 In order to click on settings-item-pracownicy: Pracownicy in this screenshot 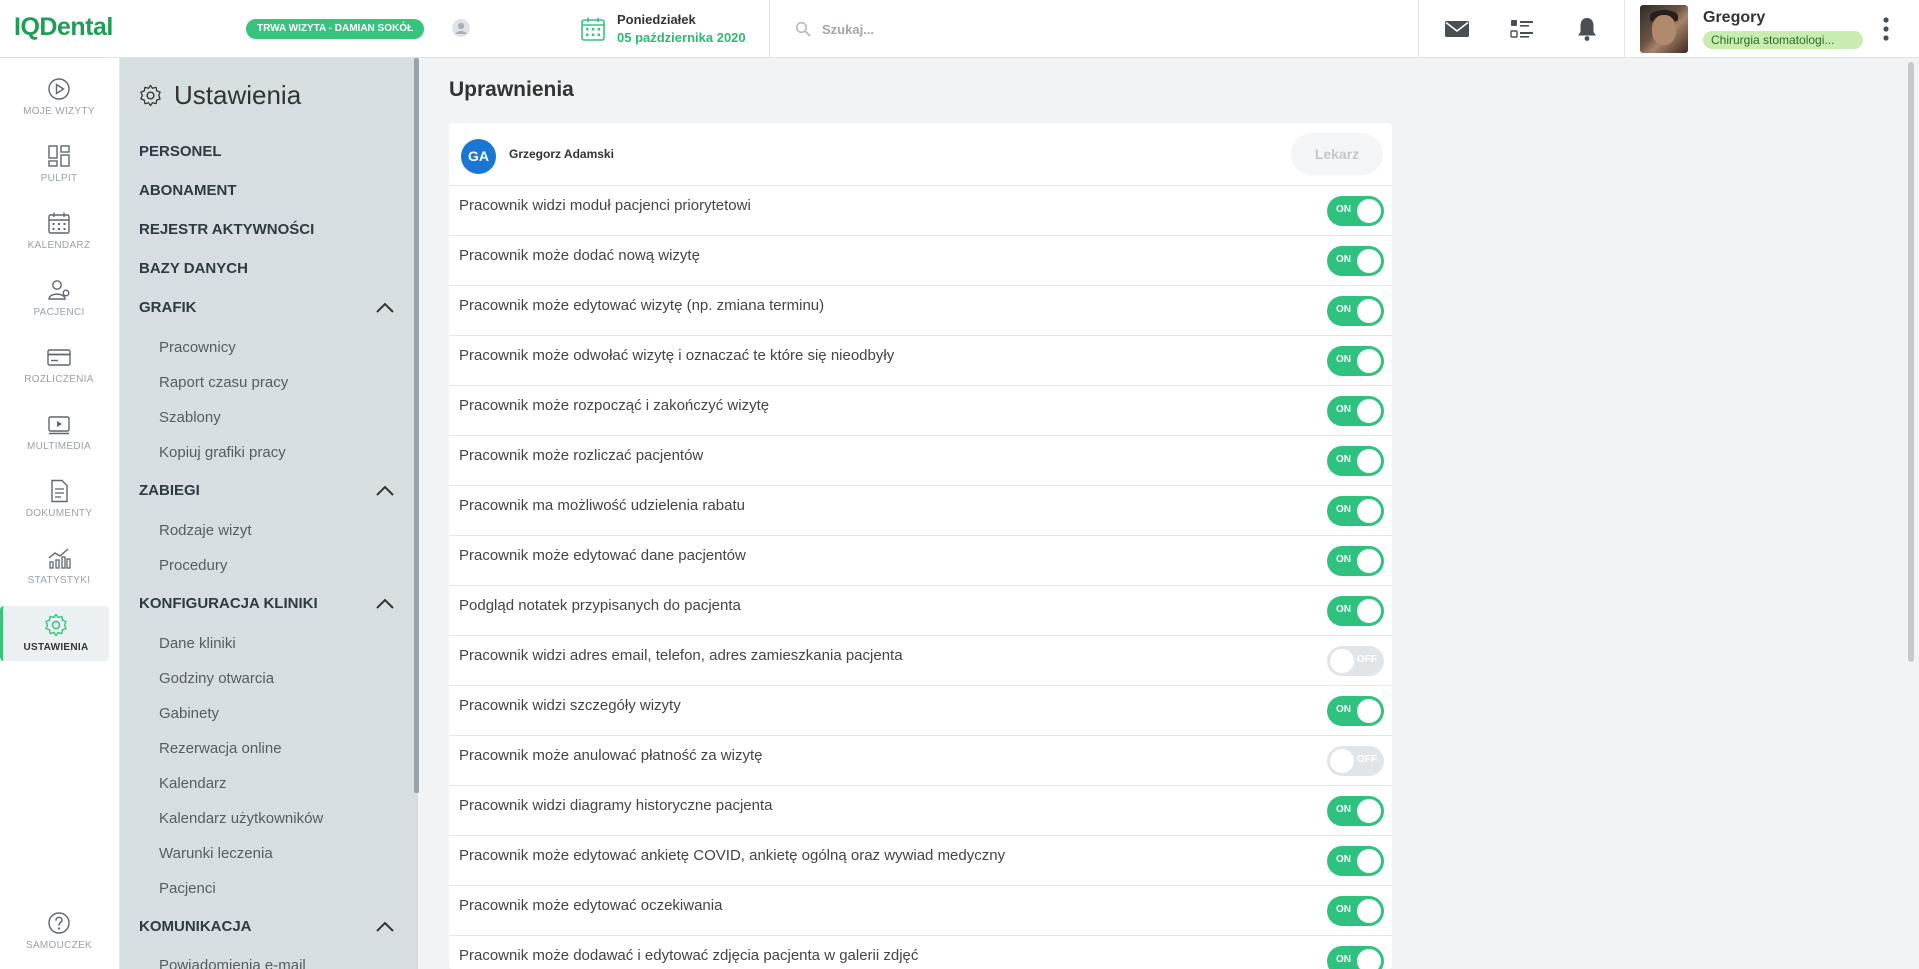, I will do `click(197, 347)`.